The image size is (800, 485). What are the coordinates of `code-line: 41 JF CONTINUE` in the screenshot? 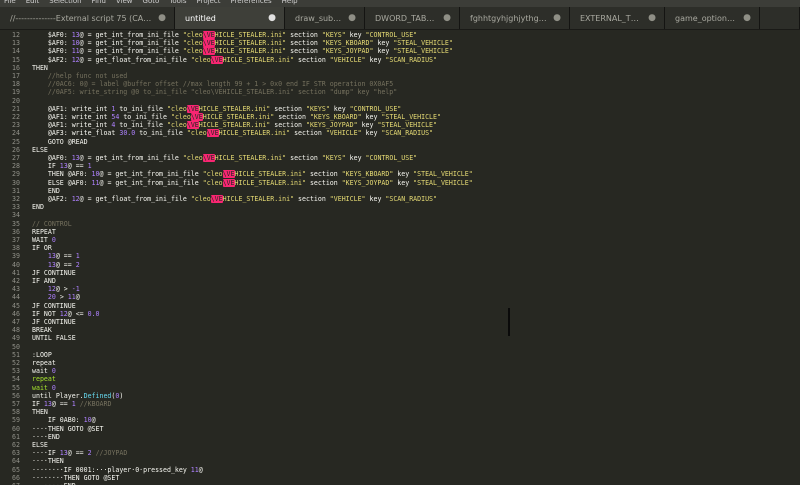 It's located at (400, 273).